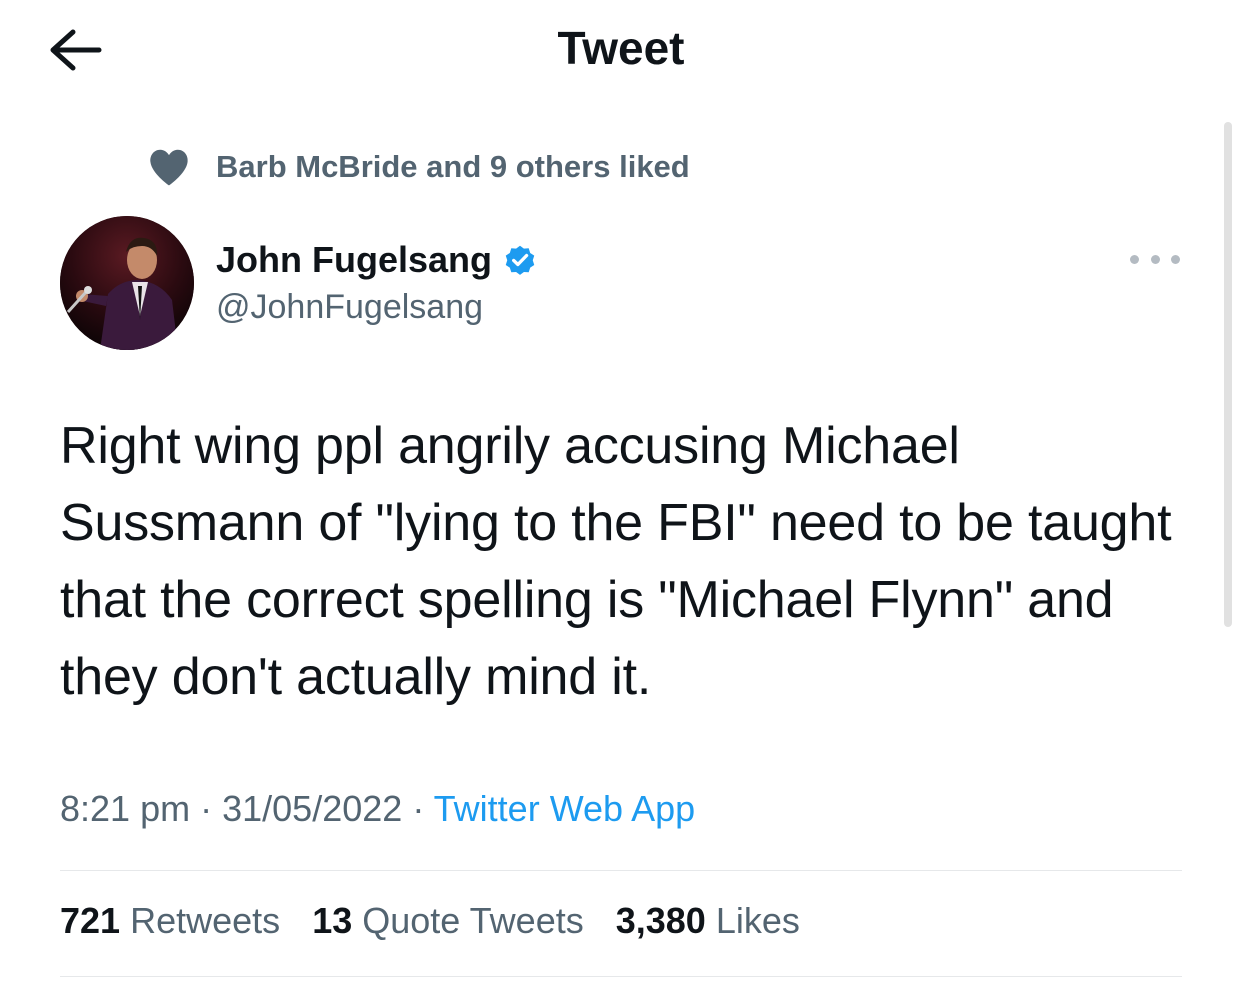 The width and height of the screenshot is (1242, 999). I want to click on top-bar: Tweet, so click(621, 55).